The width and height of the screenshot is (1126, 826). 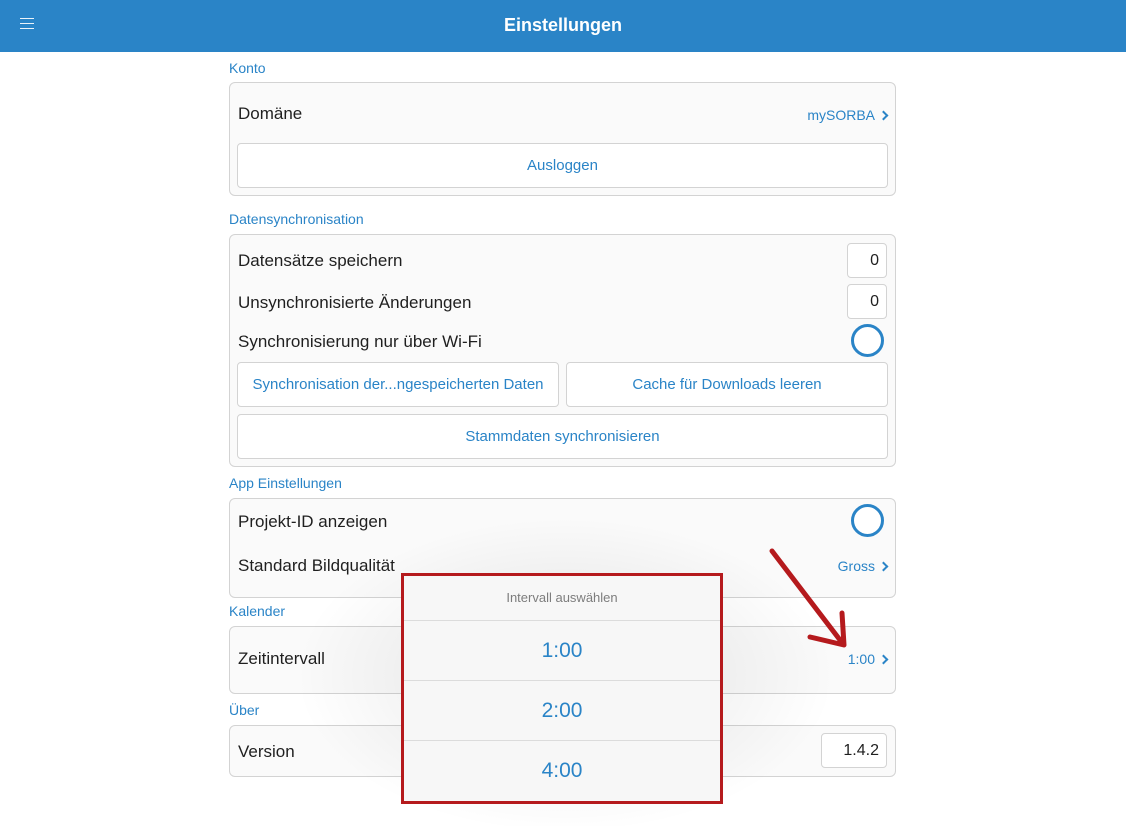 I want to click on picker-option-2: 2:00, so click(x=562, y=711).